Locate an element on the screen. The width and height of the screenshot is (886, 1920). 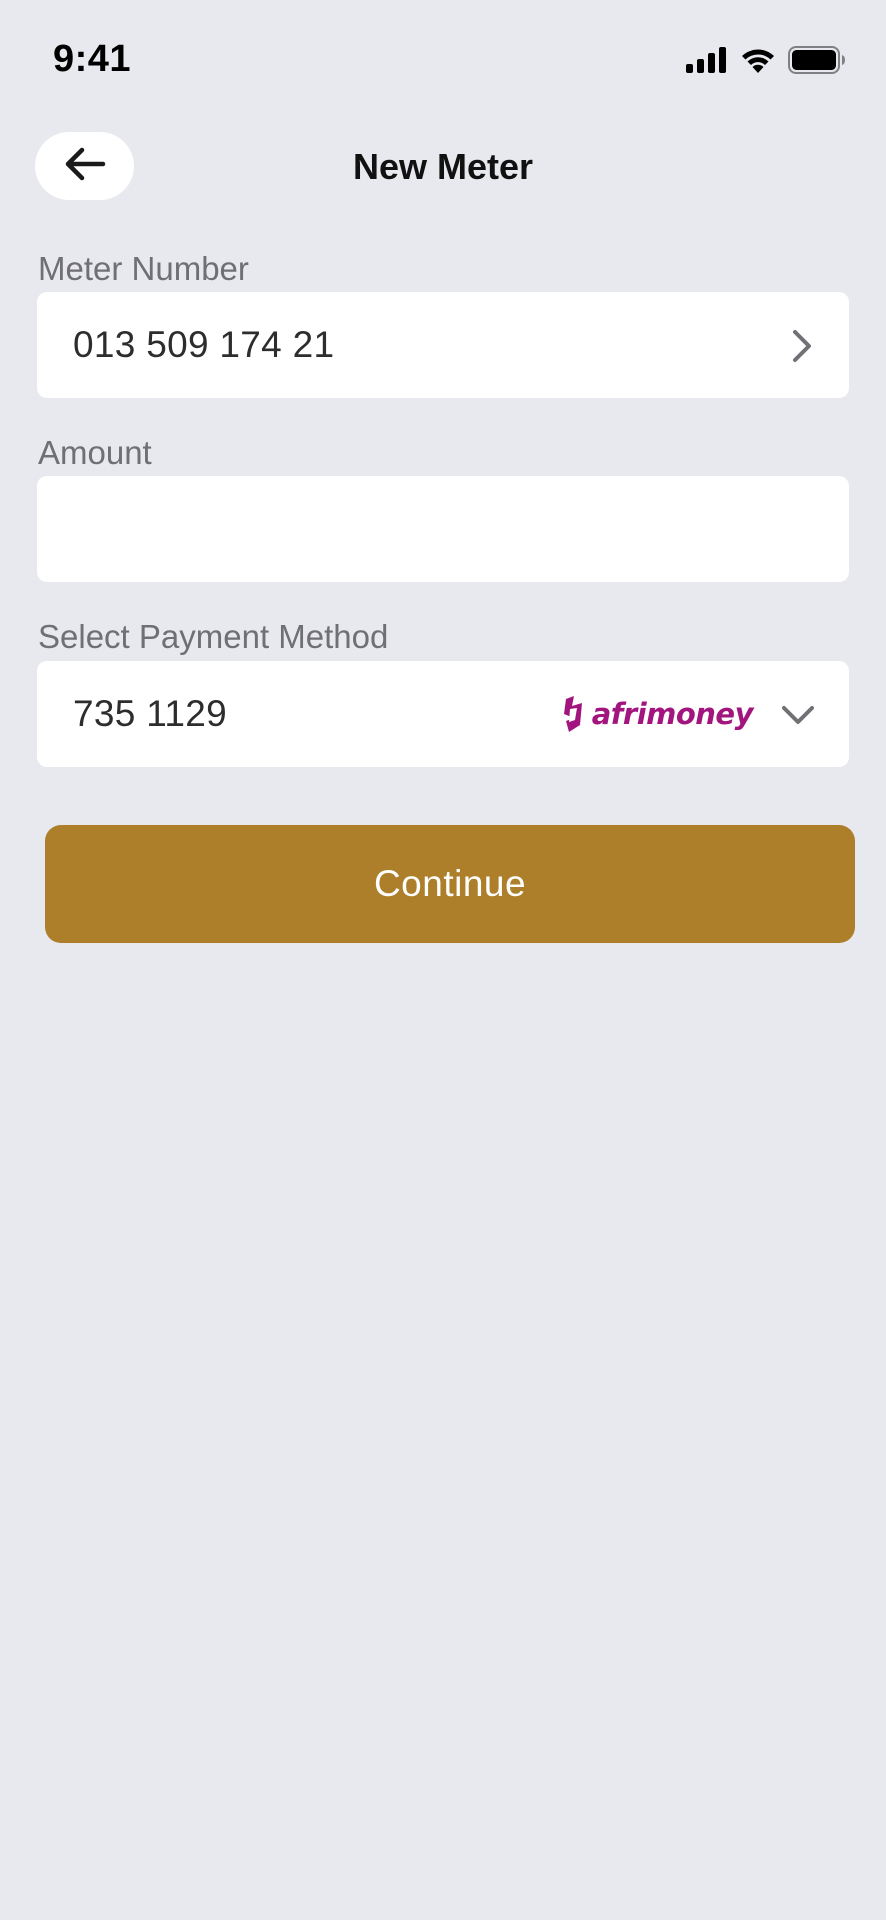
amount-input is located at coordinates (443, 529).